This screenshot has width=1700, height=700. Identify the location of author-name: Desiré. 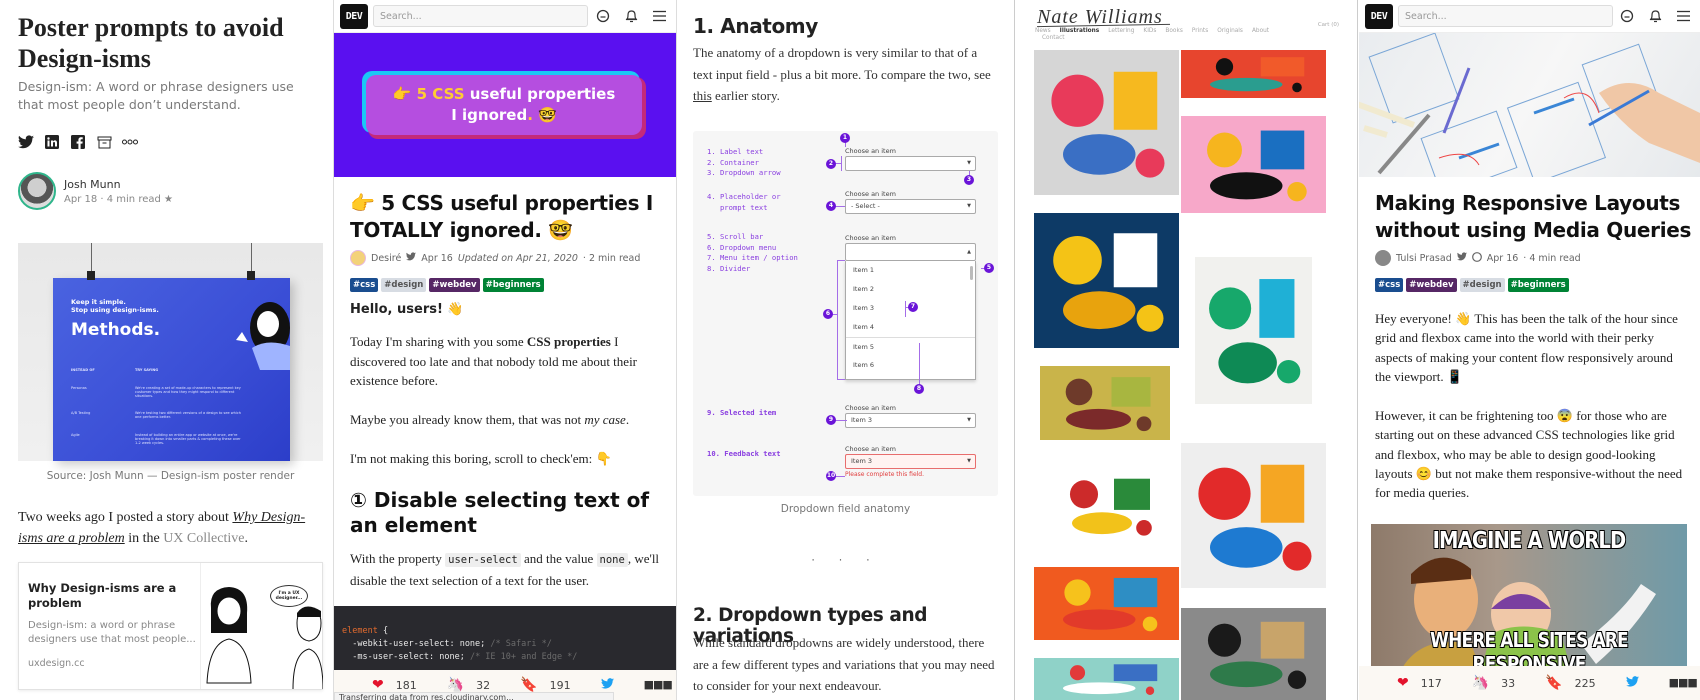
(386, 258).